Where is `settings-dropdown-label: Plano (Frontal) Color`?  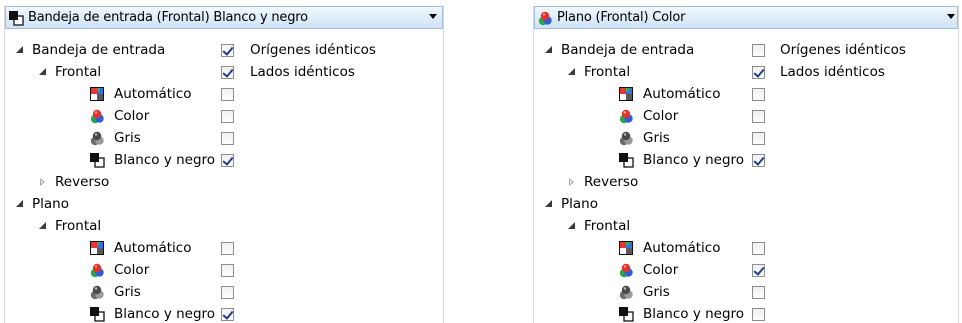
settings-dropdown-label: Plano (Frontal) Color is located at coordinates (621, 17).